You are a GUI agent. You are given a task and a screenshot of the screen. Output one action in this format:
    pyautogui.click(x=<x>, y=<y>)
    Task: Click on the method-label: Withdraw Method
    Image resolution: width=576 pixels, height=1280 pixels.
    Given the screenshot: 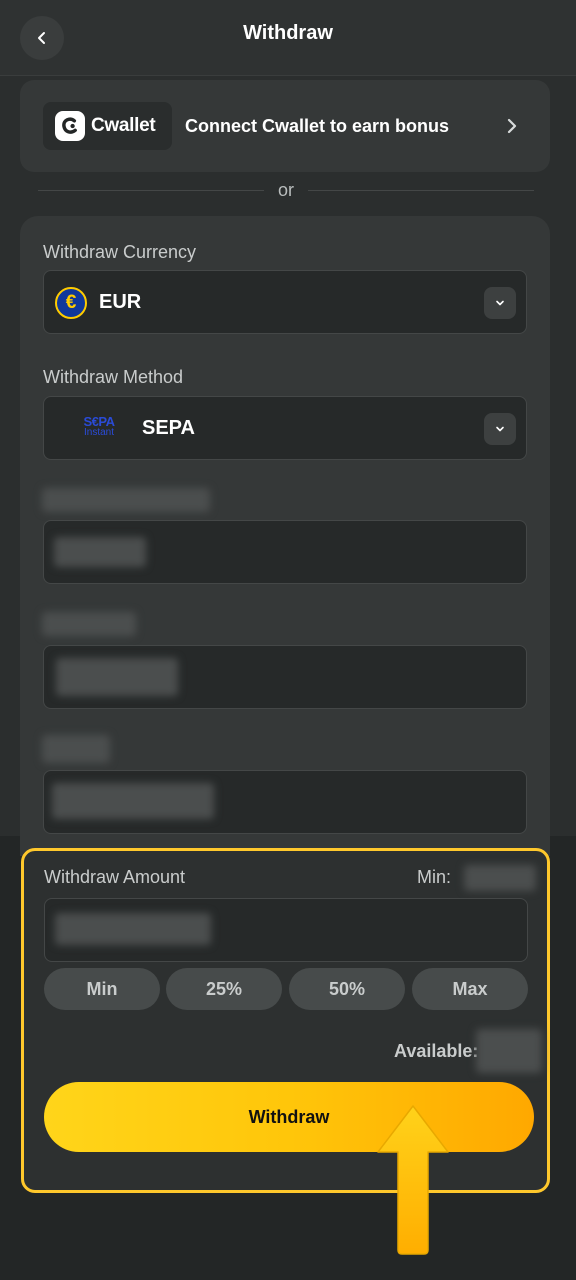 What is the action you would take?
    pyautogui.click(x=113, y=377)
    